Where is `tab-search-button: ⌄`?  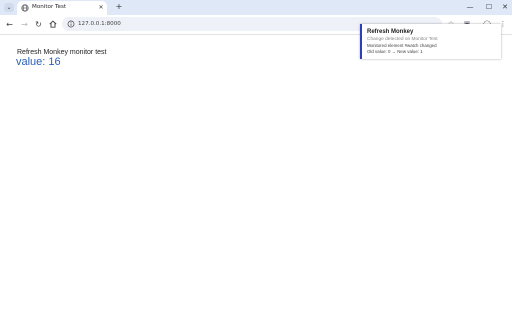 tab-search-button: ⌄ is located at coordinates (9, 7).